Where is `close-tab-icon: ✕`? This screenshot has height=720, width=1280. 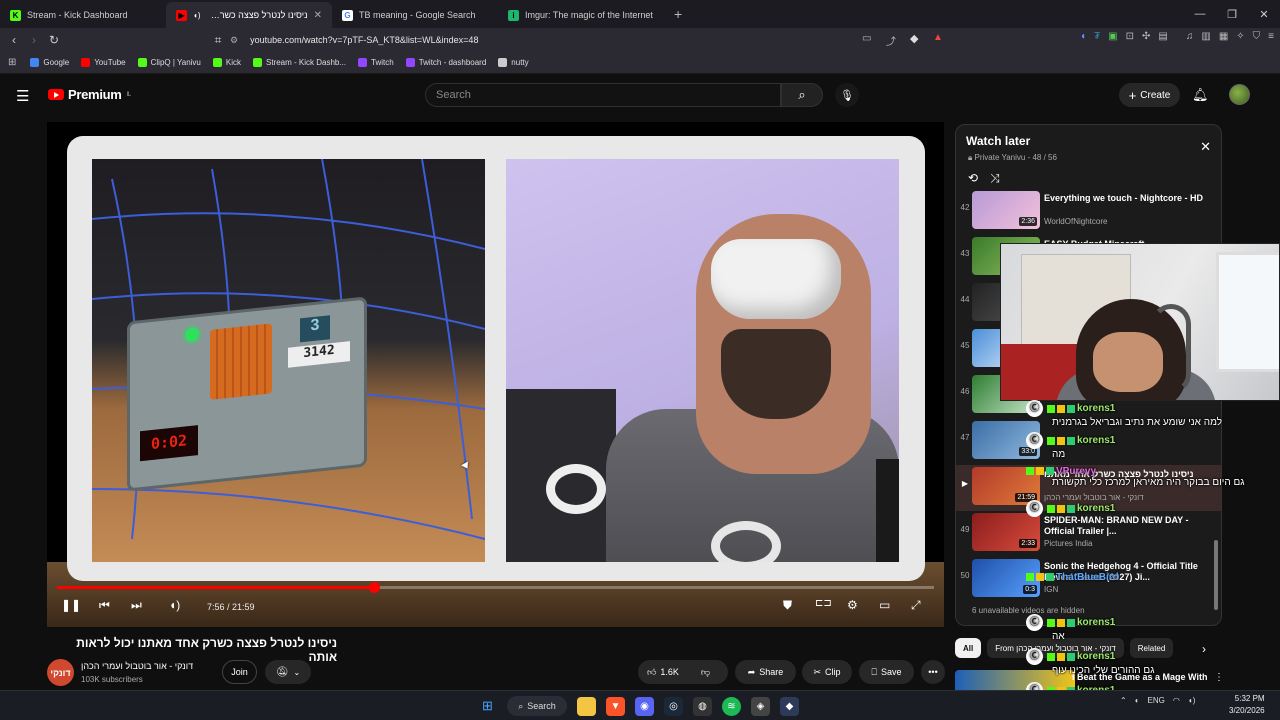 close-tab-icon: ✕ is located at coordinates (318, 15).